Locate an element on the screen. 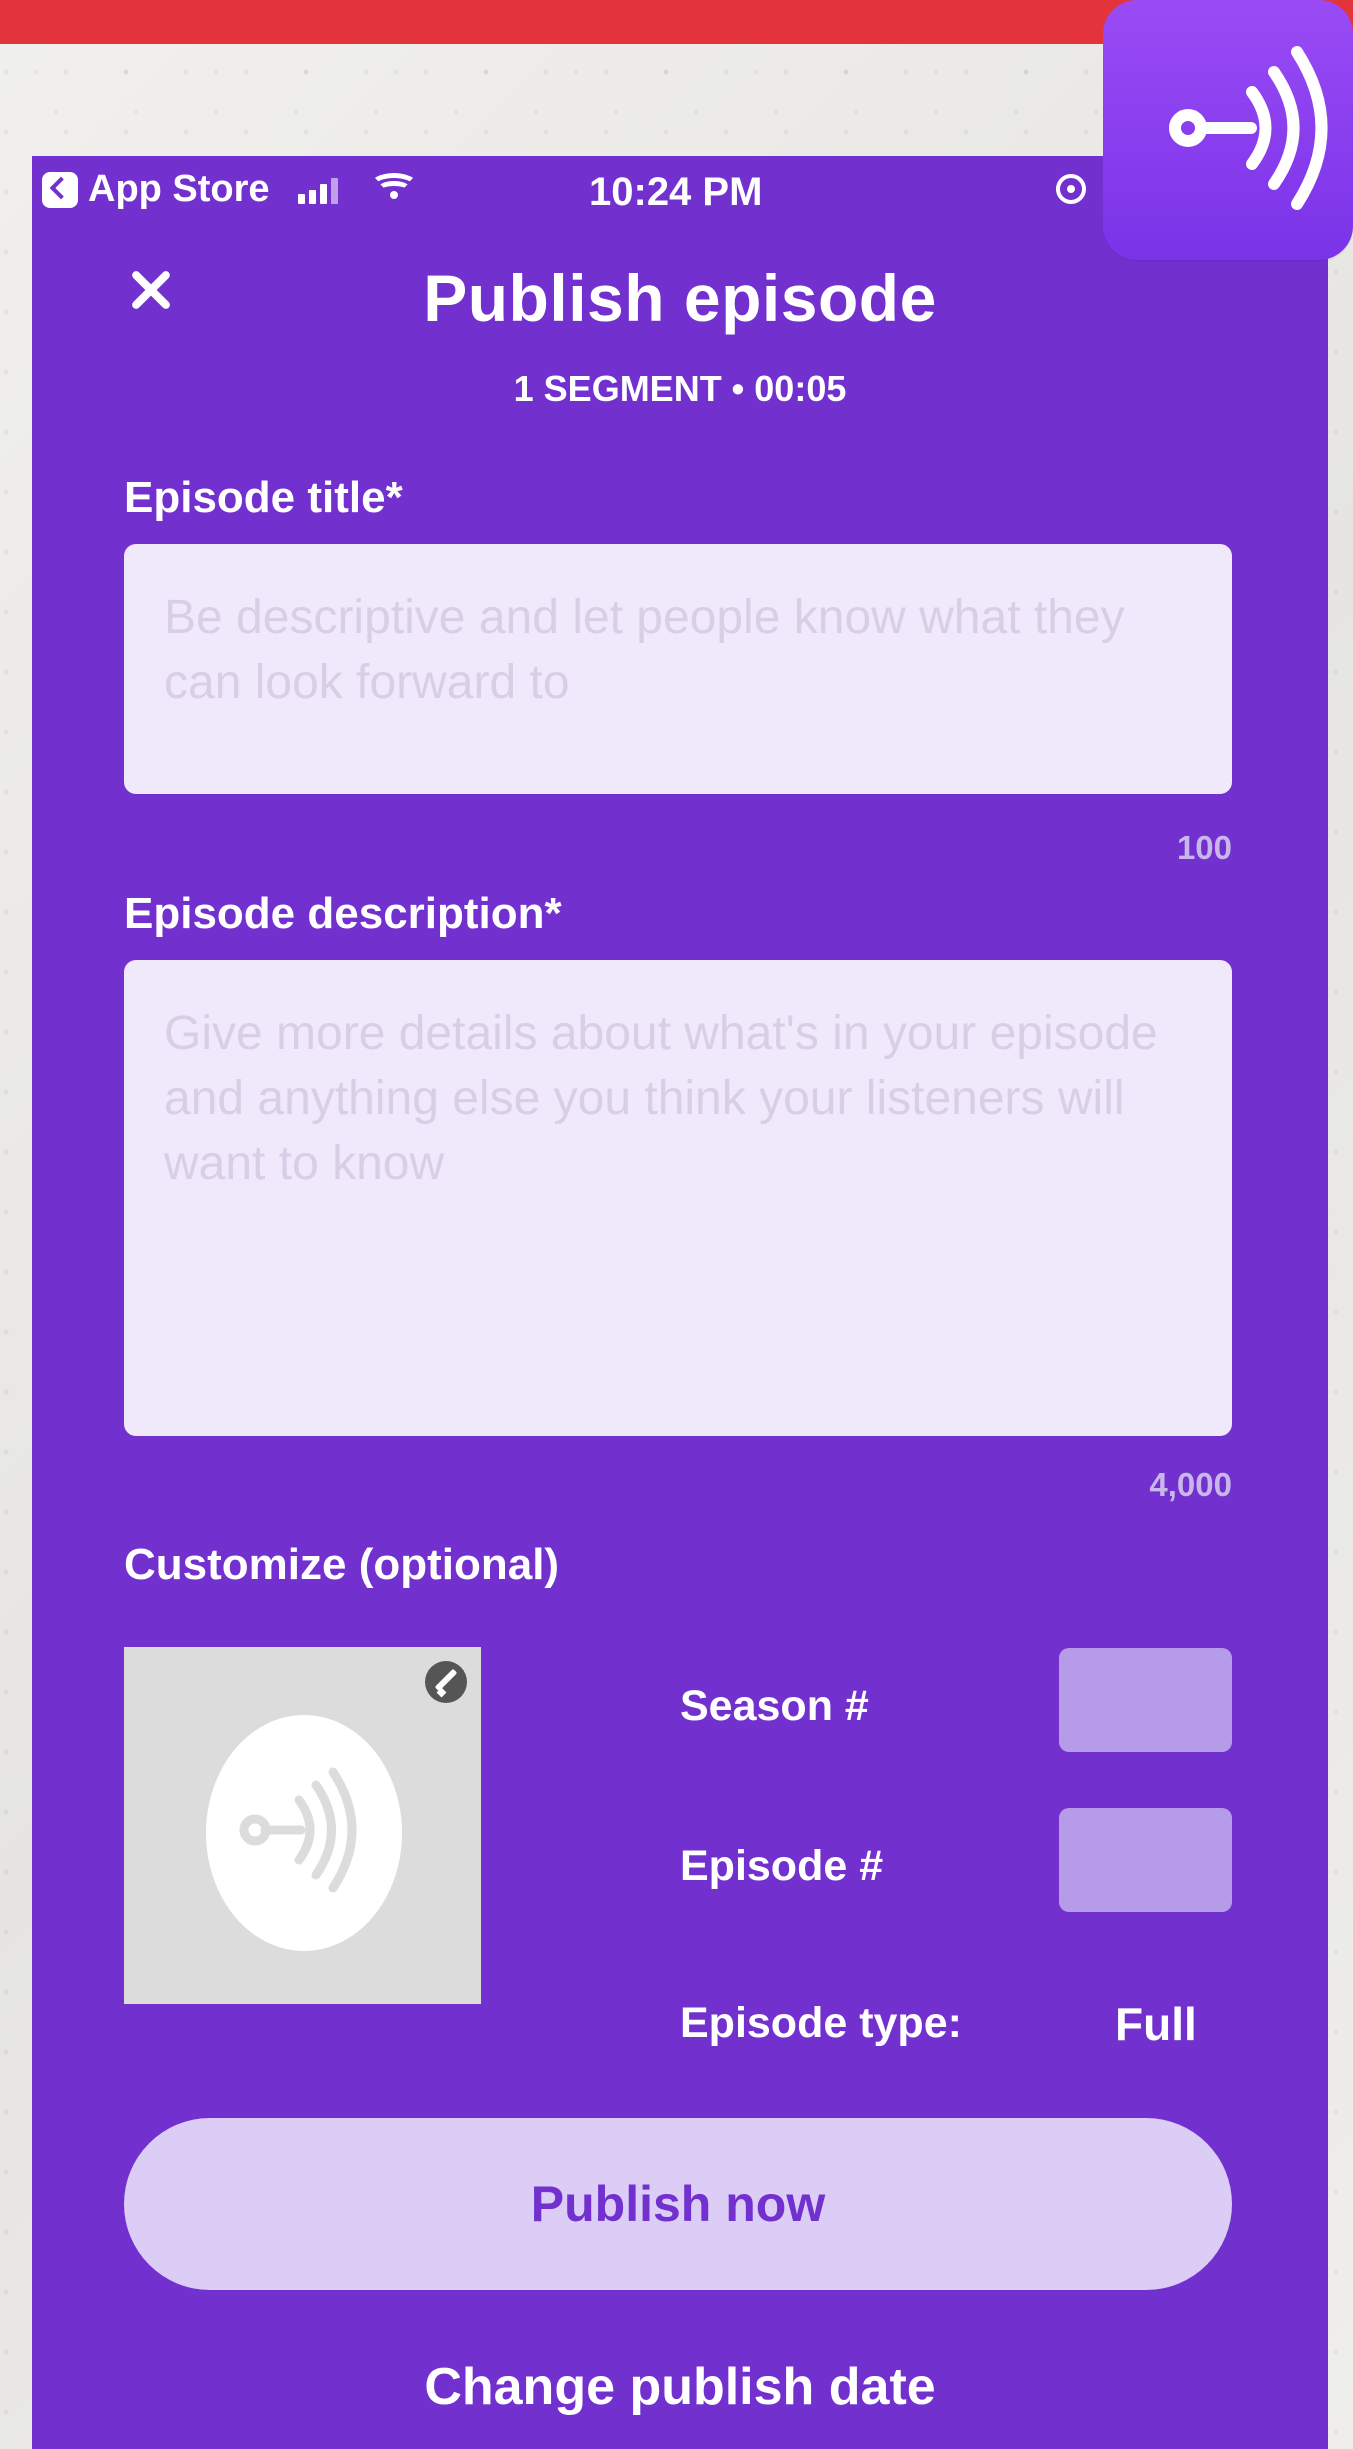  episode-title-label: Episode title* is located at coordinates (263, 497).